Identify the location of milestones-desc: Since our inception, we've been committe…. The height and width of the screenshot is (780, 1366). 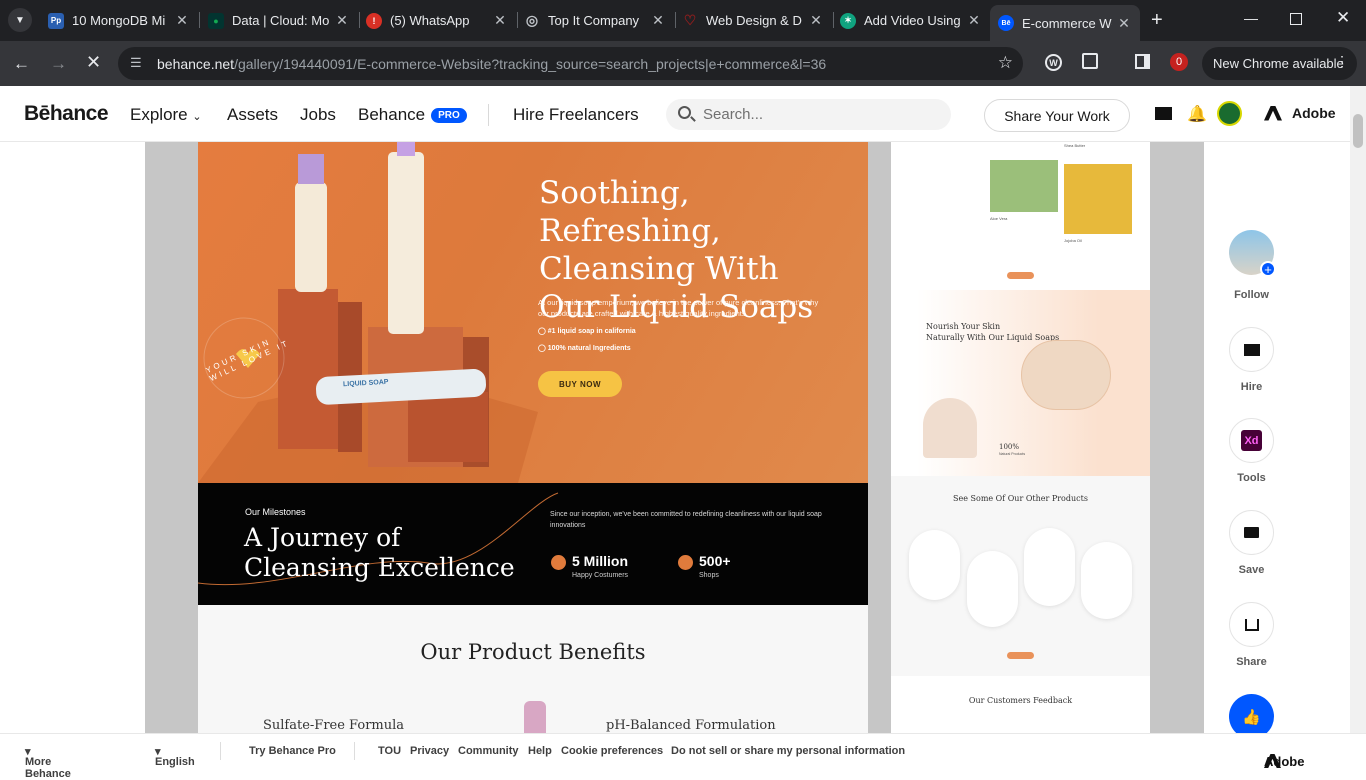
(686, 520).